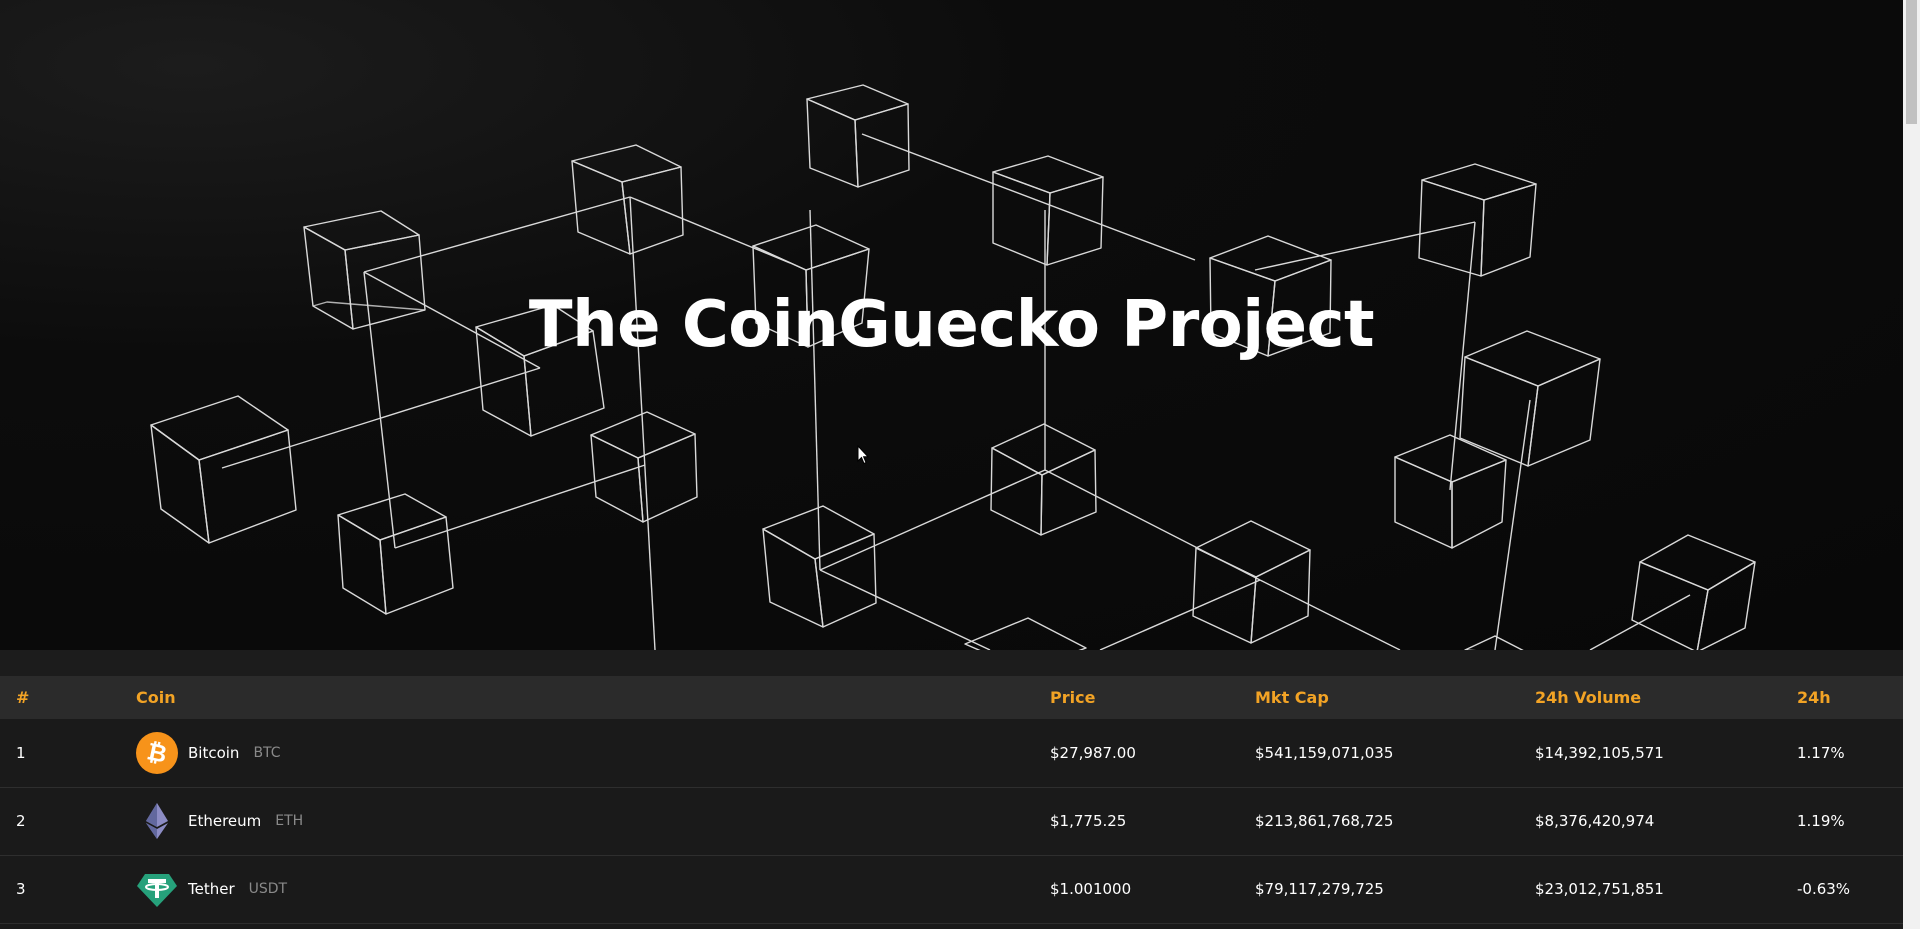  What do you see at coordinates (1395, 697) in the screenshot?
I see `header-mkt-cap: Mkt Cap` at bounding box center [1395, 697].